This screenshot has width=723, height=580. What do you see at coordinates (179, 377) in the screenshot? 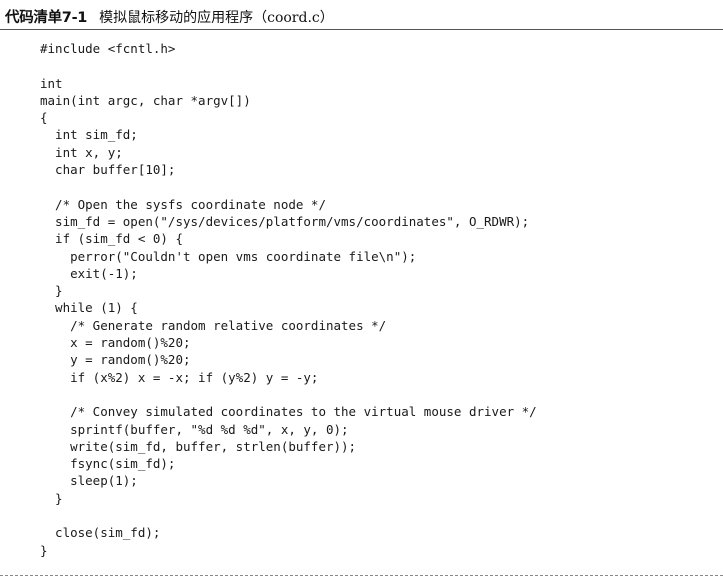
I see `code-line: if (x%2) x = -x; if (y%2) y = -y;` at bounding box center [179, 377].